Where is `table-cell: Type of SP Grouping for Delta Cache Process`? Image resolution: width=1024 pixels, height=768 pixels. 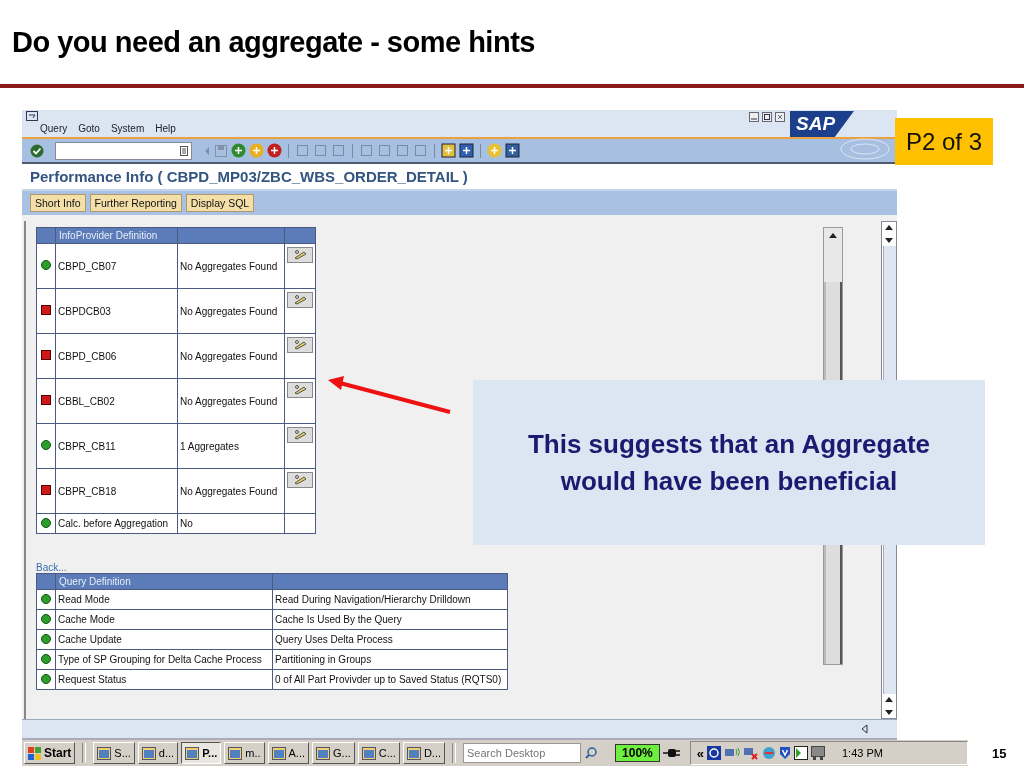
table-cell: Type of SP Grouping for Delta Cache Process is located at coordinates (164, 659).